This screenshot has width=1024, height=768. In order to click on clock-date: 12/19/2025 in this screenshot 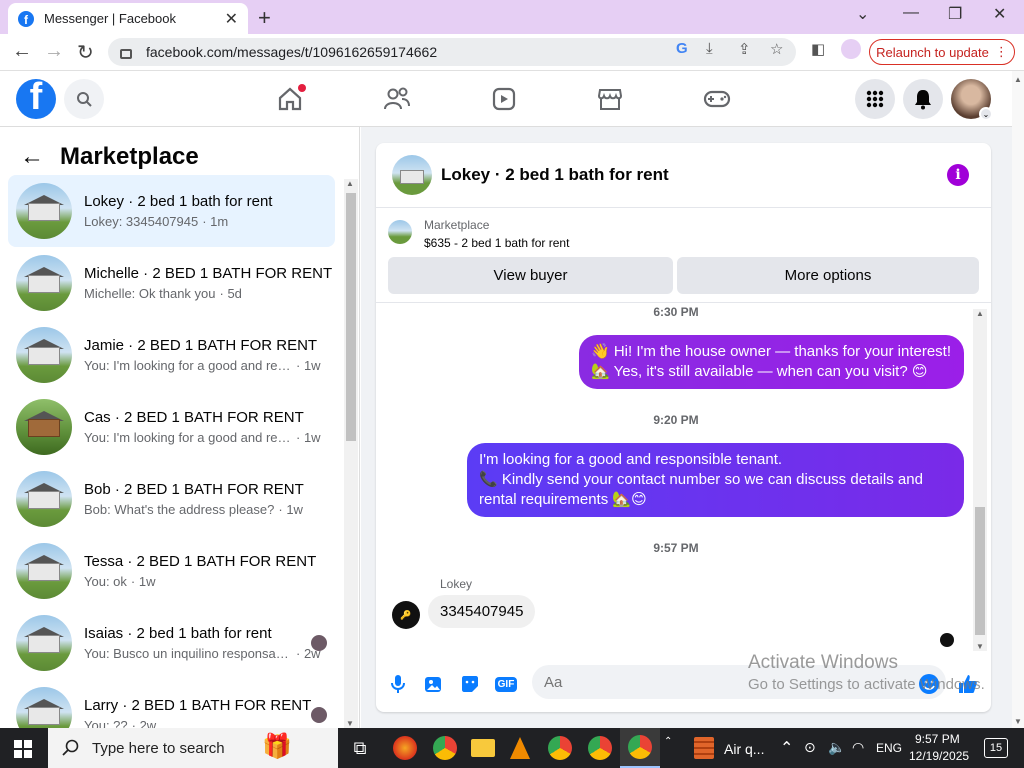, I will do `click(939, 756)`.